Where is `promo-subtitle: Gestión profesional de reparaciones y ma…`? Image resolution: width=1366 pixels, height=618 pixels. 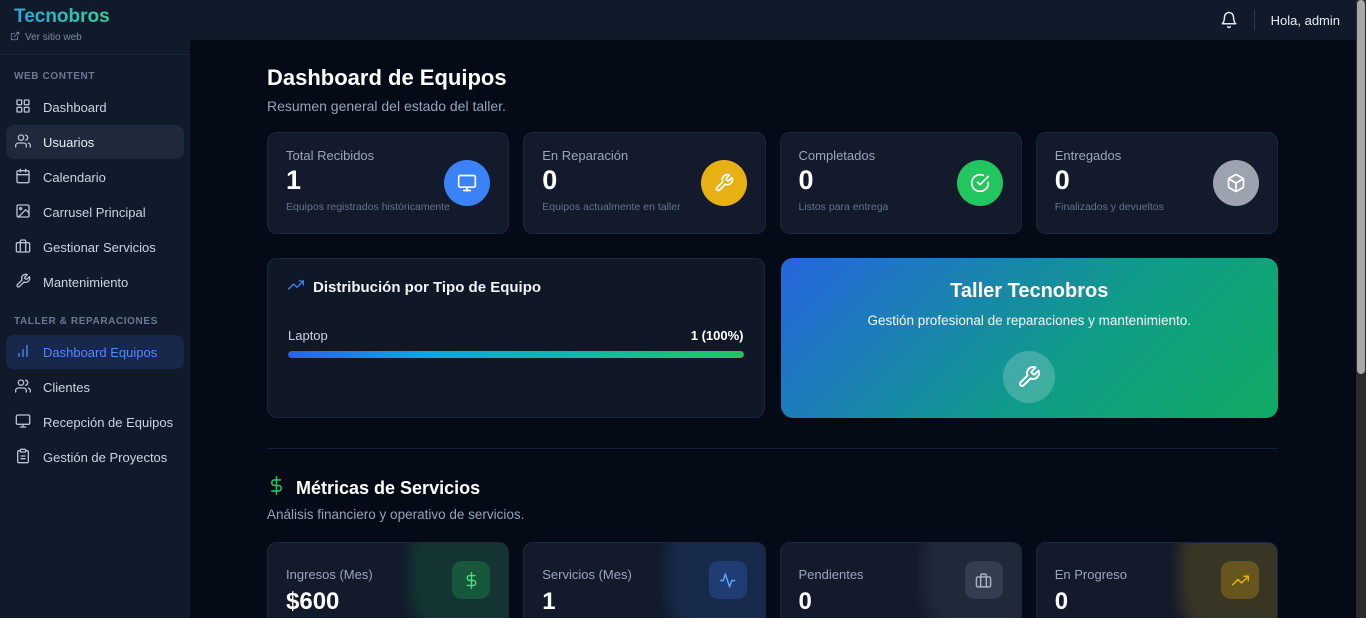 promo-subtitle: Gestión profesional de reparaciones y ma… is located at coordinates (1029, 320).